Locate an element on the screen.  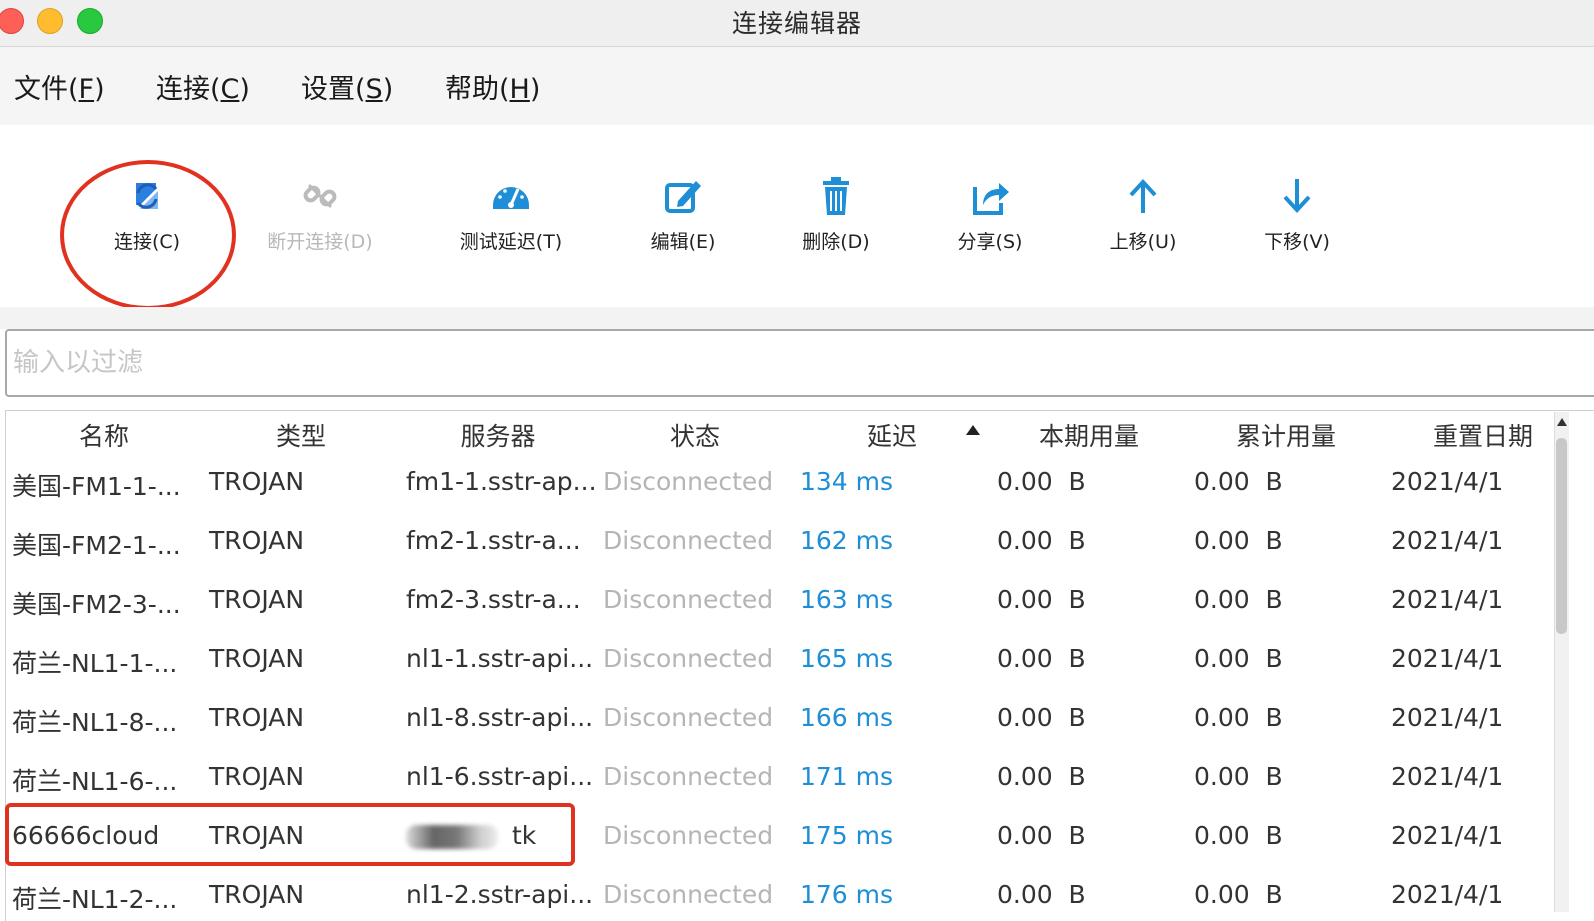
window-title: 连接编辑器 is located at coordinates (796, 23).